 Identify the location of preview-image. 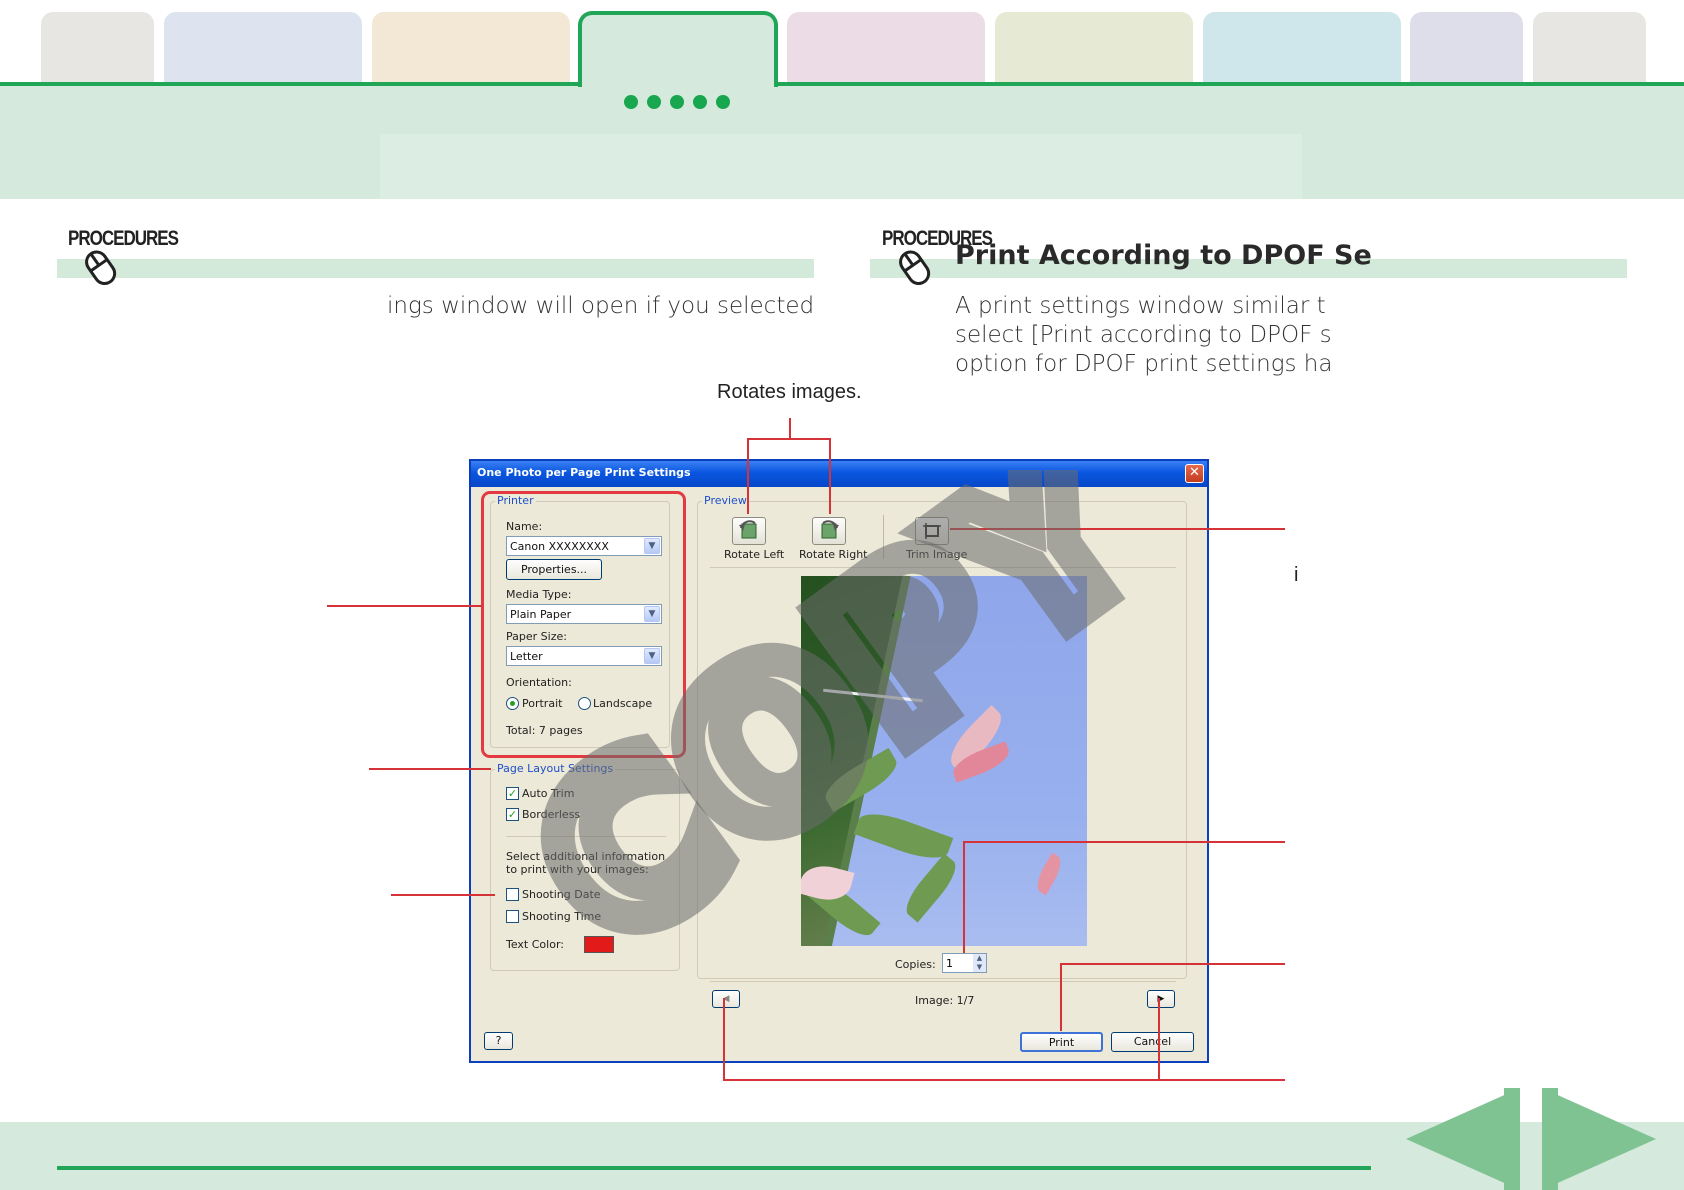
(944, 761).